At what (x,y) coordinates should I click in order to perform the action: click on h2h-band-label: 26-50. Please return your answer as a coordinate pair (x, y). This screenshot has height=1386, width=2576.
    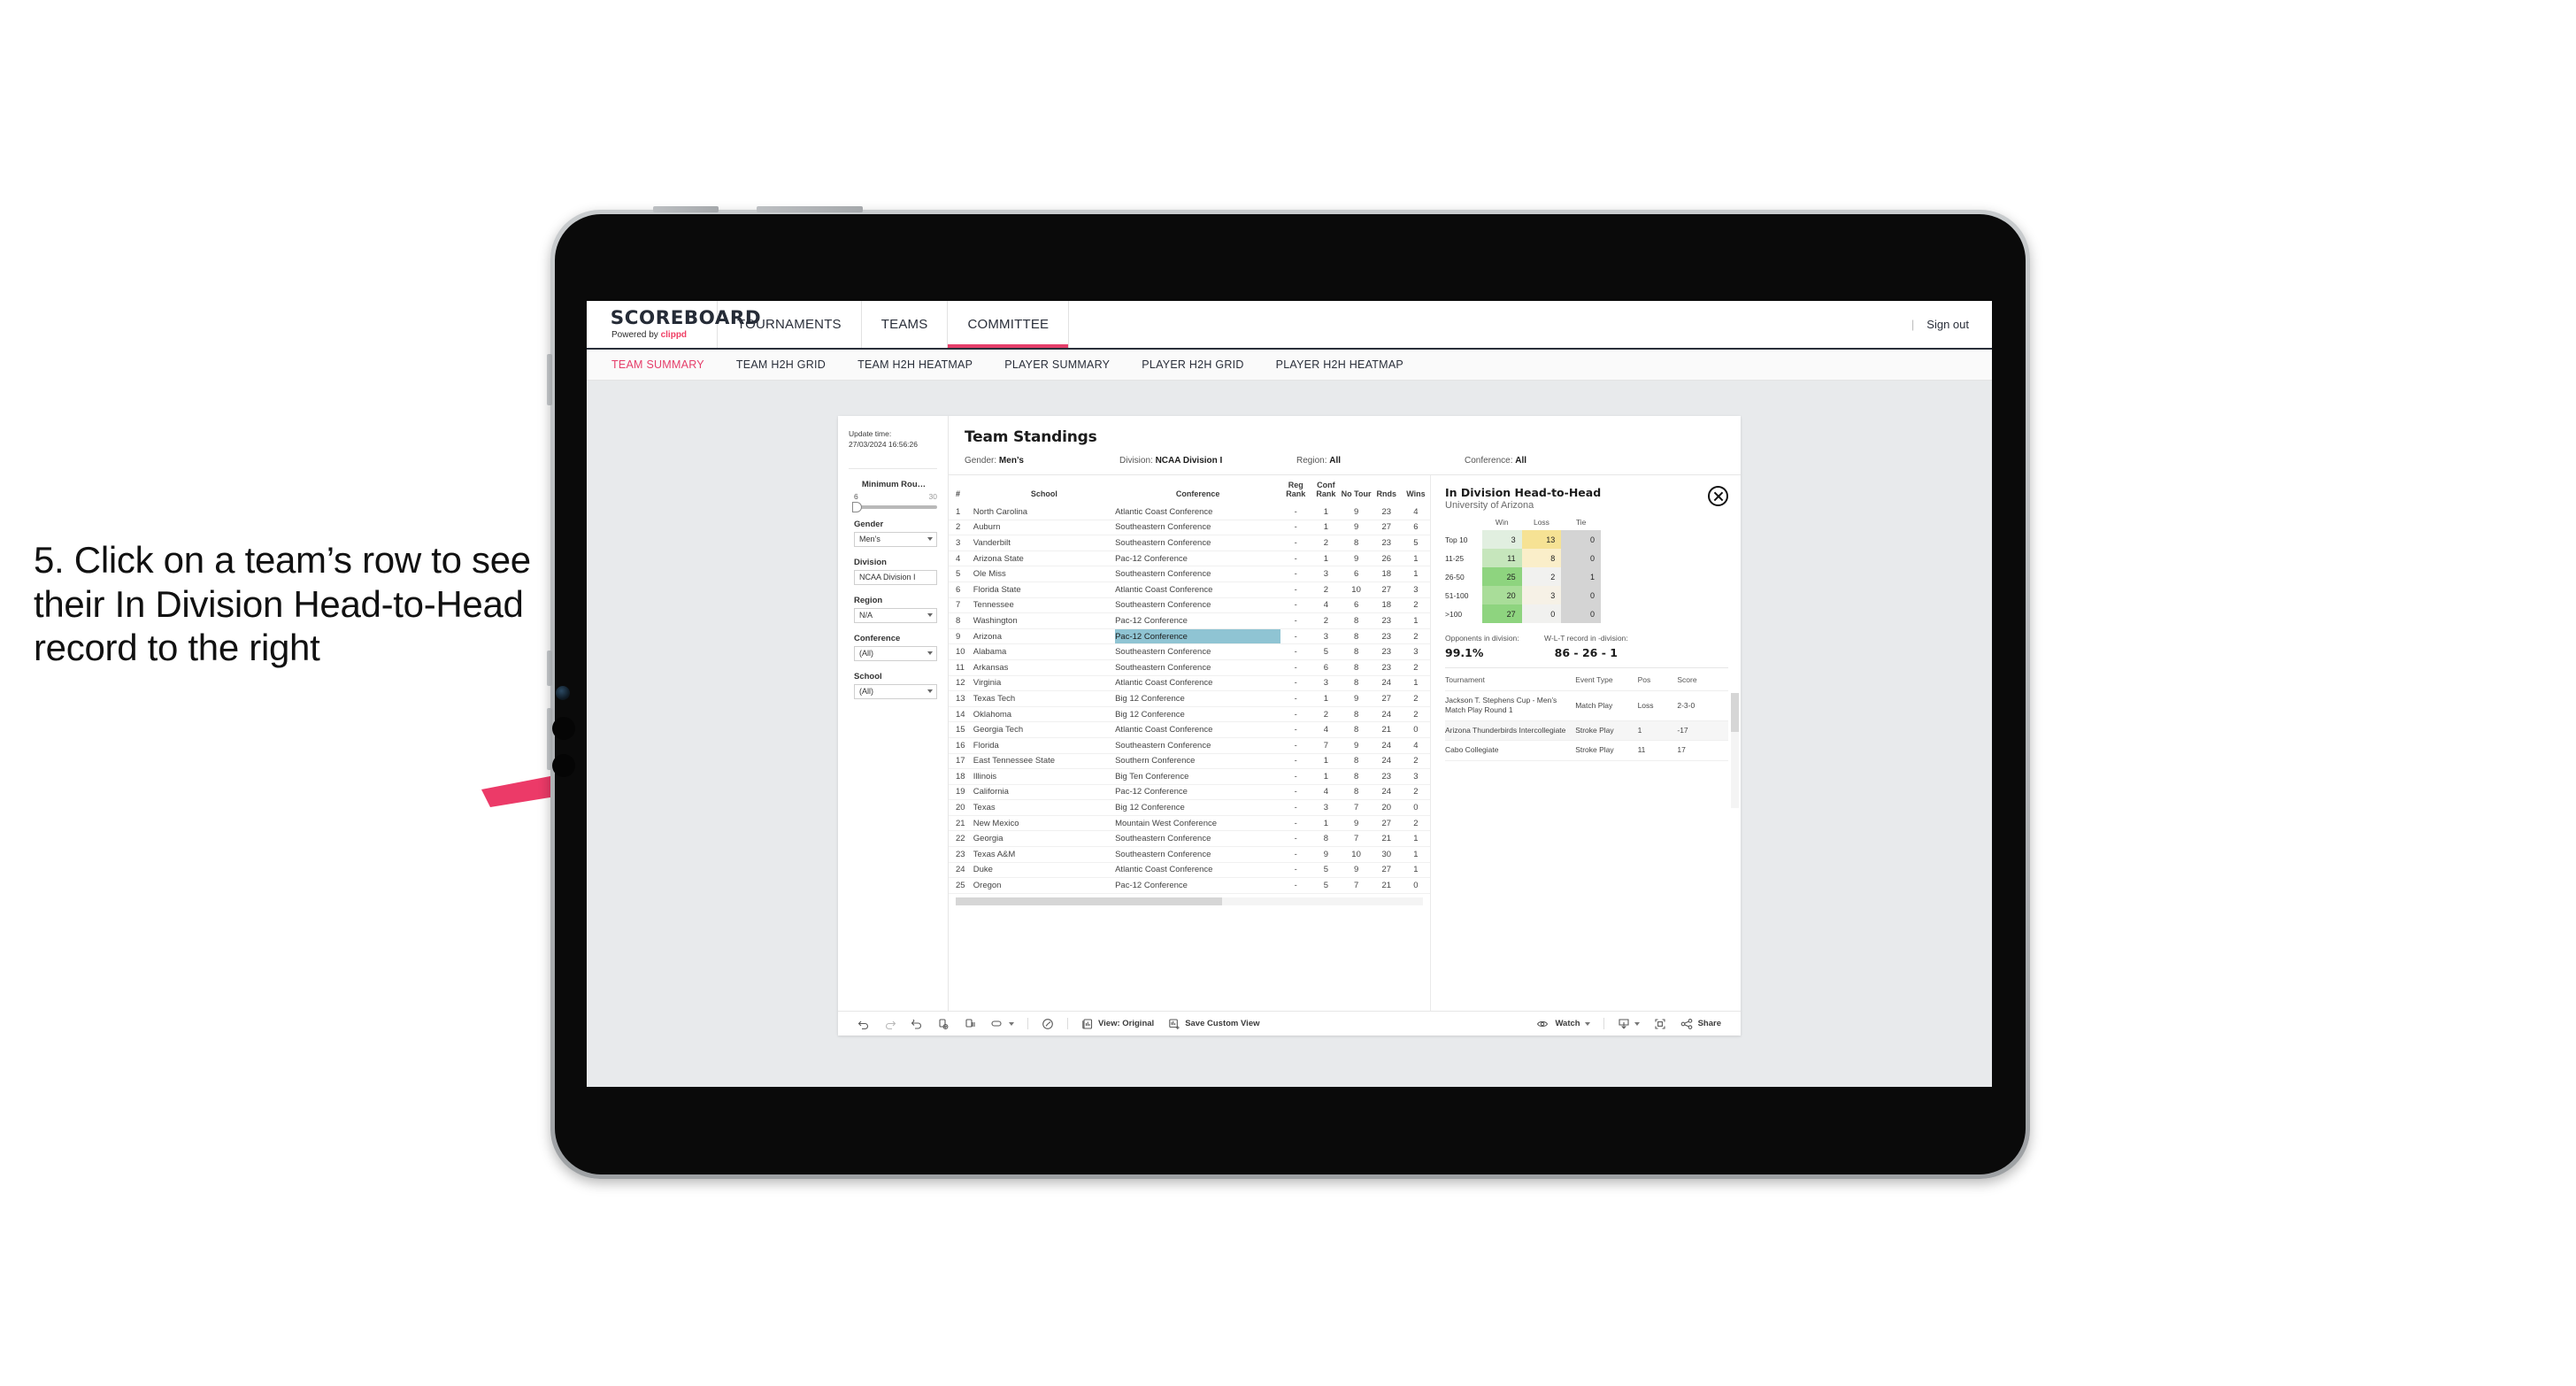
    Looking at the image, I should click on (1455, 576).